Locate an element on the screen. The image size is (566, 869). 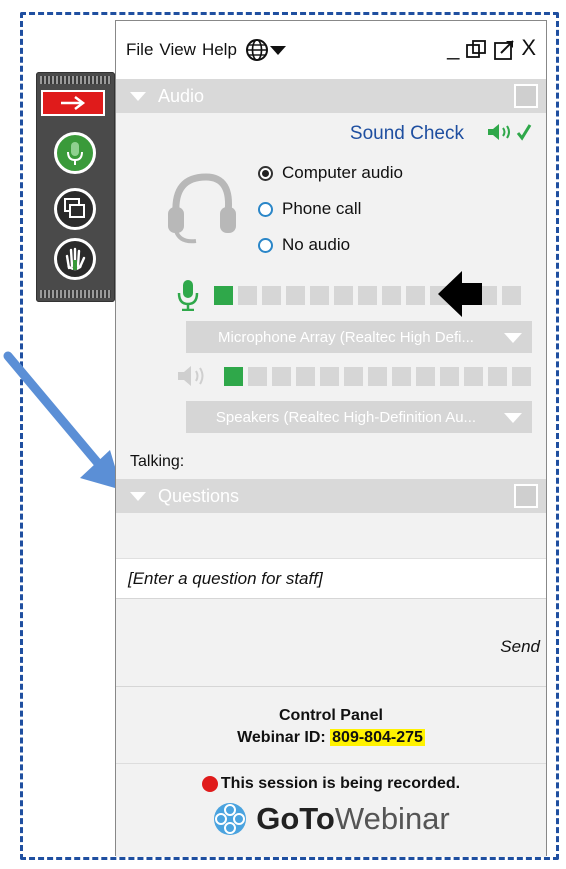
footer-divider is located at coordinates (331, 763).